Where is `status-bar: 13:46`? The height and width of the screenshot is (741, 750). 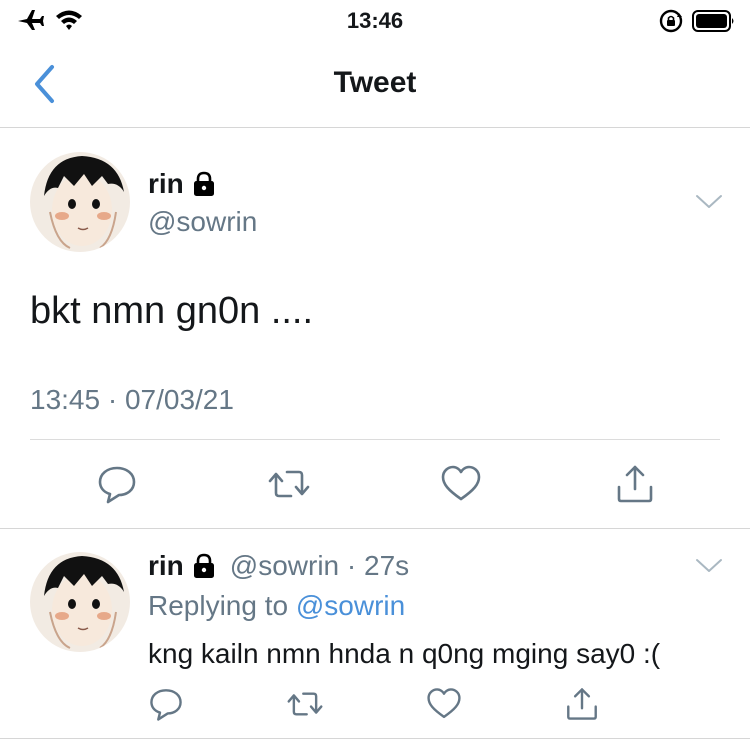 status-bar: 13:46 is located at coordinates (375, 20).